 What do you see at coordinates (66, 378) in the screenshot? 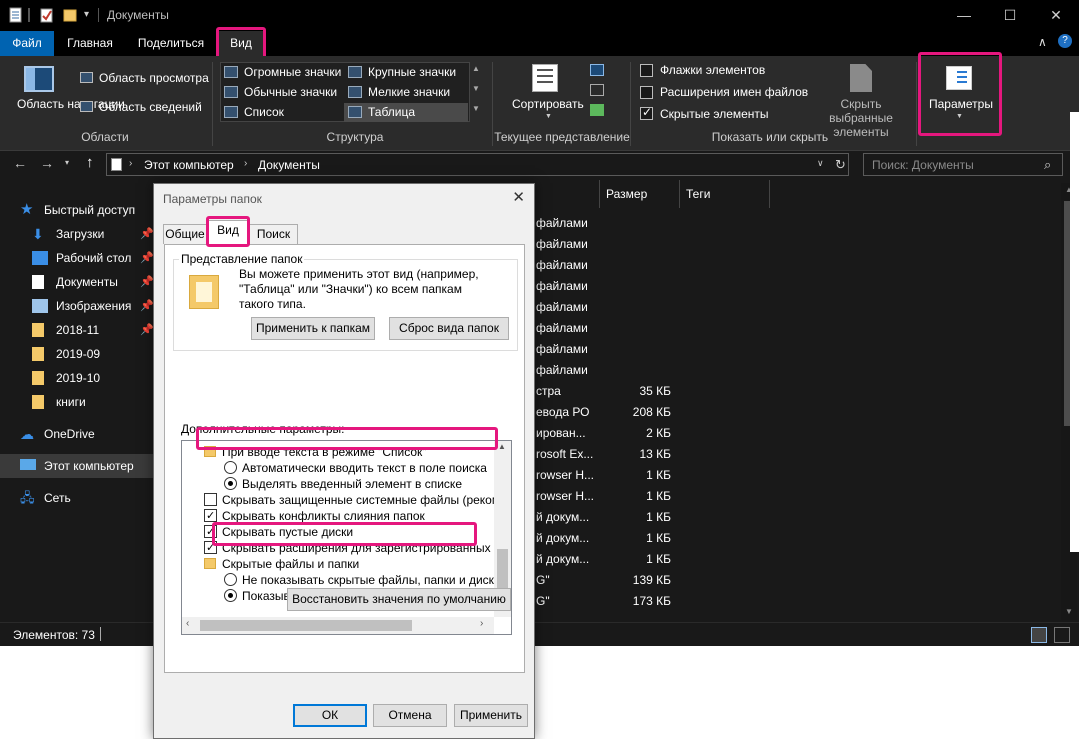
I see `nav-folder-2019-10: 2019-10` at bounding box center [66, 378].